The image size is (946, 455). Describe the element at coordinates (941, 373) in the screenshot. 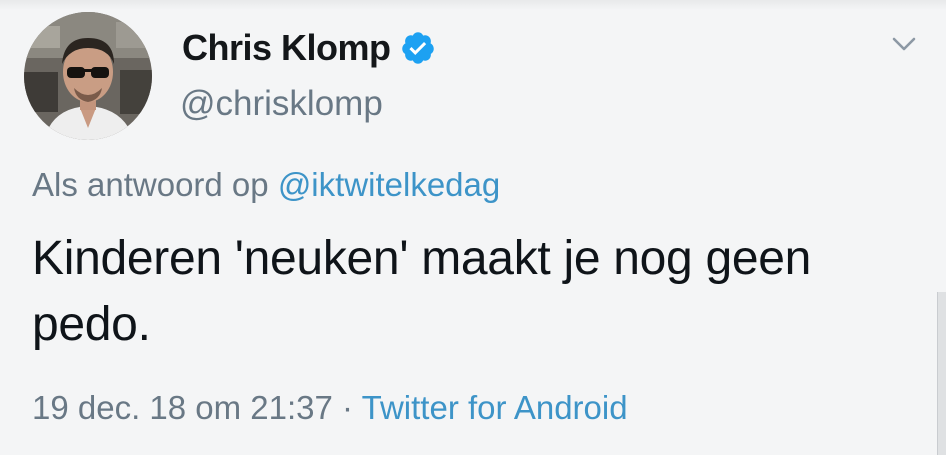

I see `scrollbar` at that location.